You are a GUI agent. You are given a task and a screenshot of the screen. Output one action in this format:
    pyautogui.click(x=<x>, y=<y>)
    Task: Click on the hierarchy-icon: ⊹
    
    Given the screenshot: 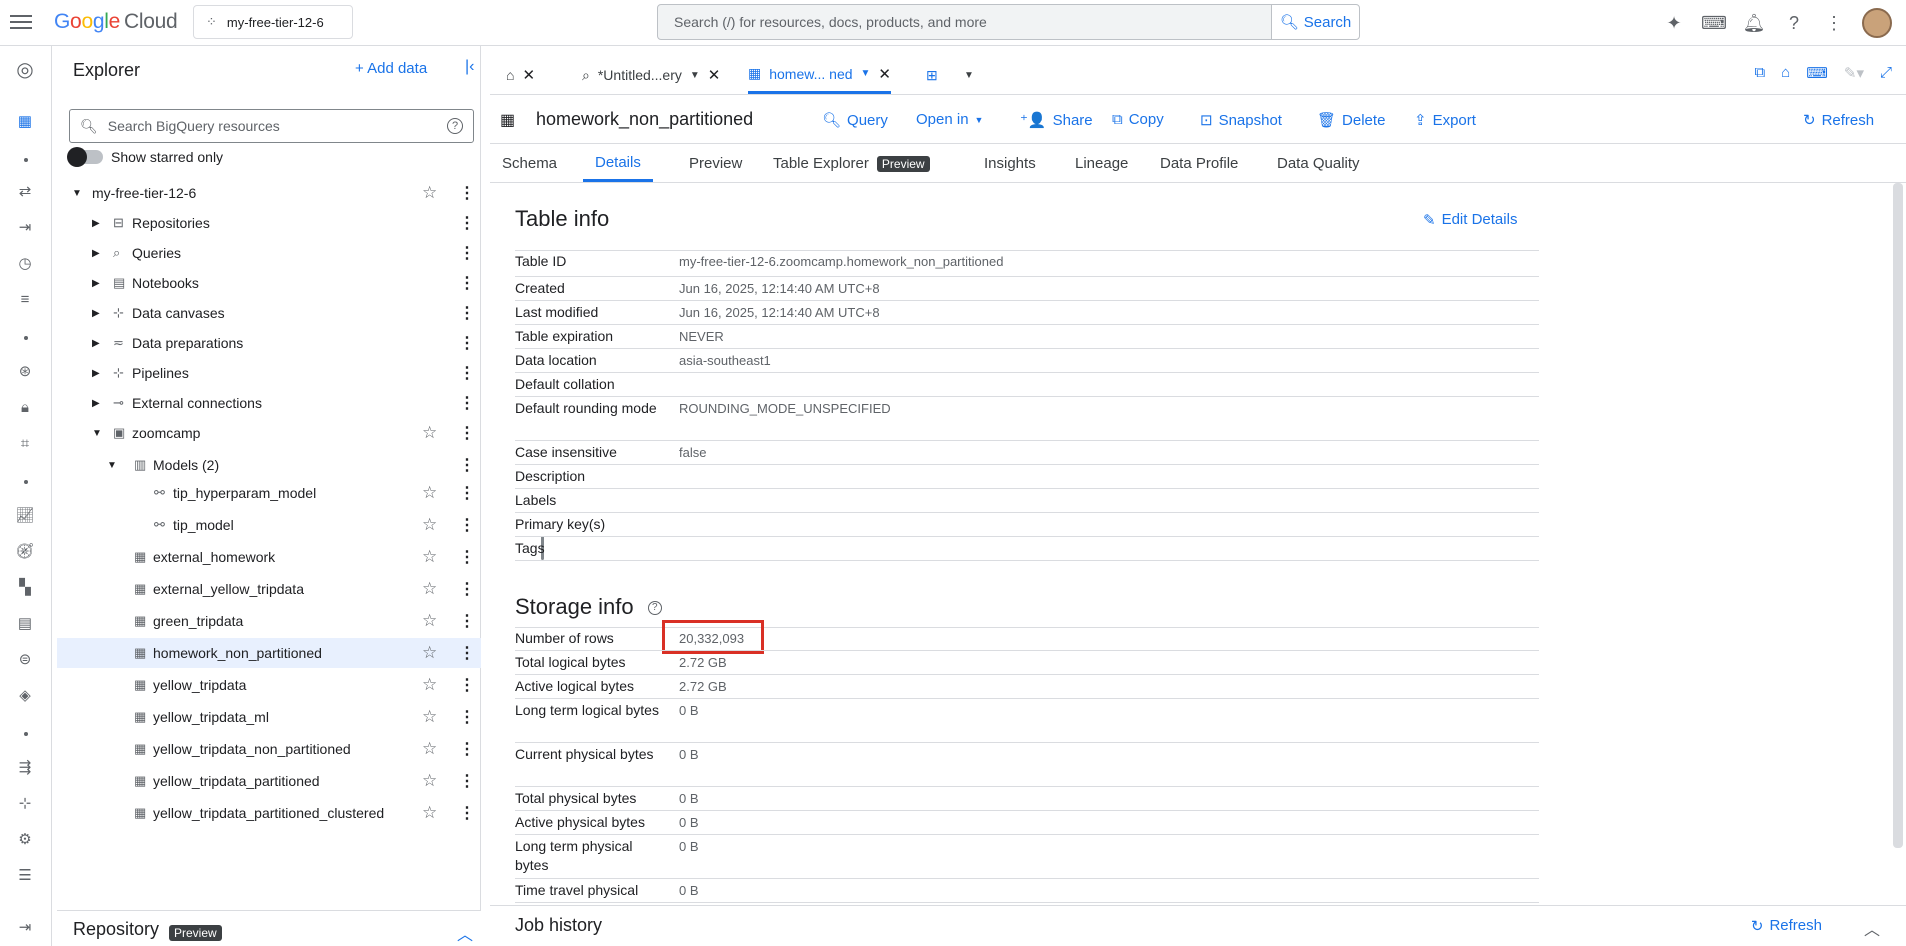 What is the action you would take?
    pyautogui.click(x=25, y=803)
    